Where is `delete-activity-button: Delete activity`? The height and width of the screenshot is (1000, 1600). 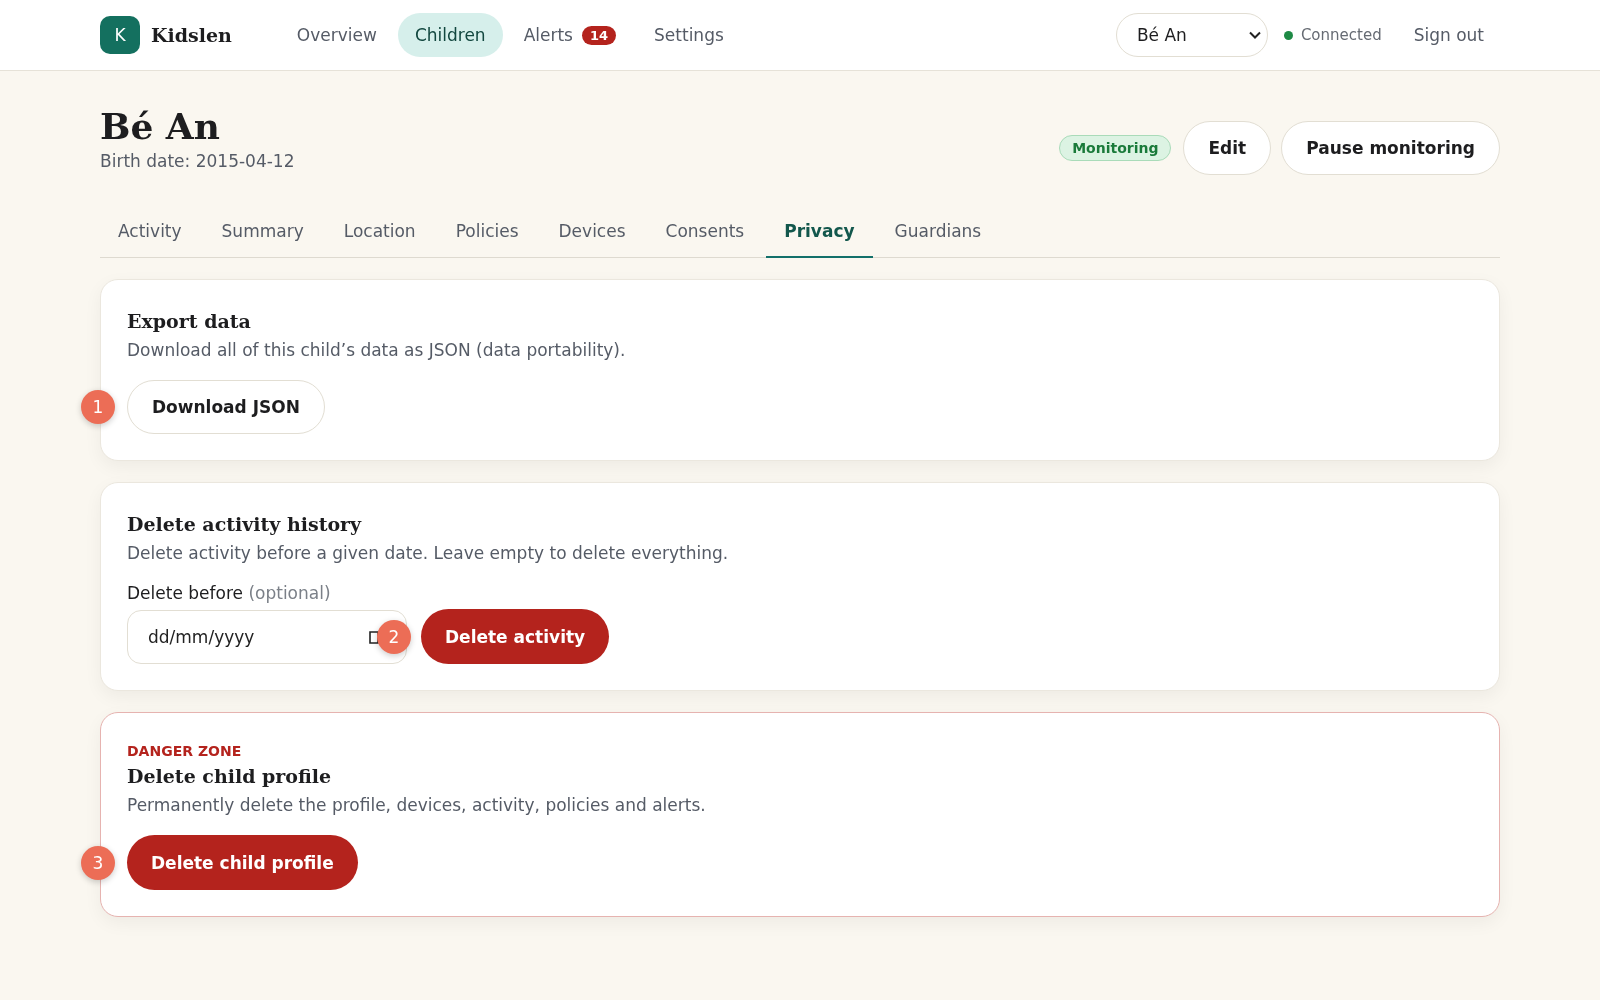
delete-activity-button: Delete activity is located at coordinates (515, 636).